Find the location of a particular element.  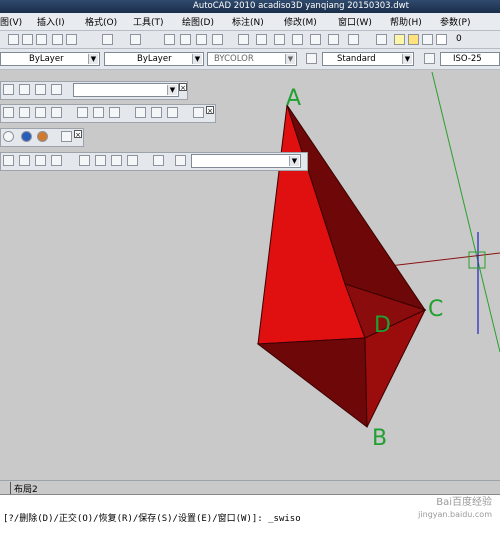

vertex-label-a: A is located at coordinates (294, 98).